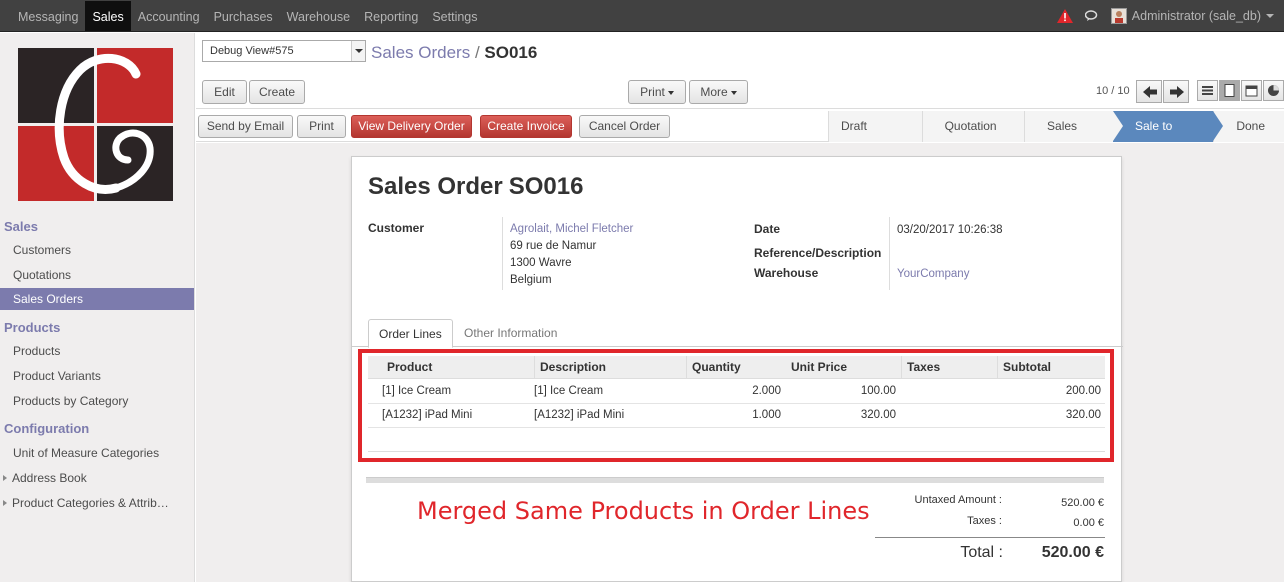 The image size is (1284, 582). I want to click on arrow-left-icon, so click(1150, 92).